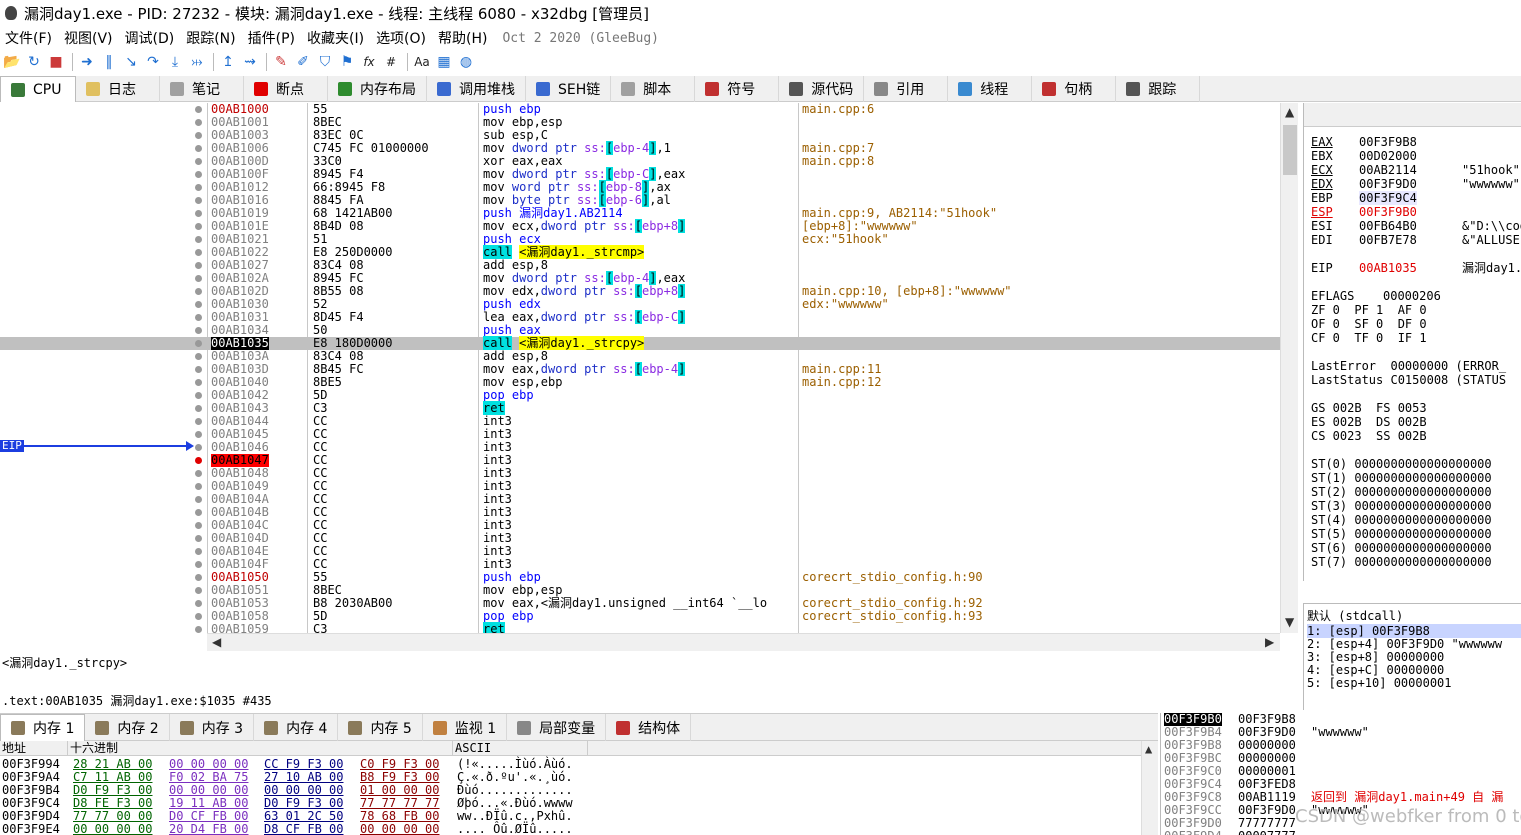 Image resolution: width=1521 pixels, height=835 pixels. I want to click on tab-breakpoint: 断点, so click(286, 89).